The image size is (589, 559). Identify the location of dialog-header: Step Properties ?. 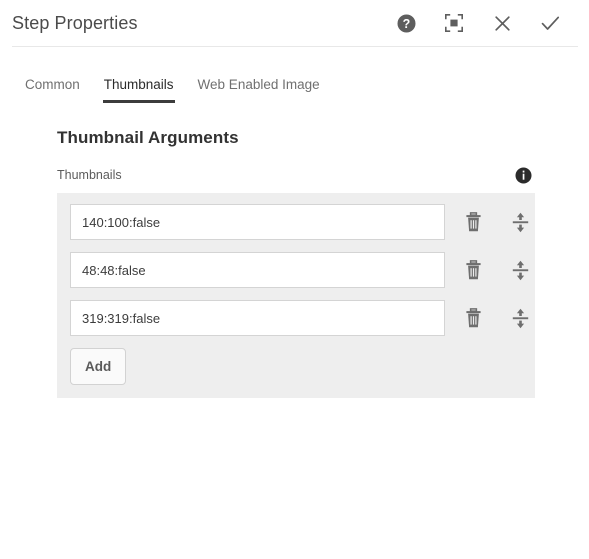
(294, 23).